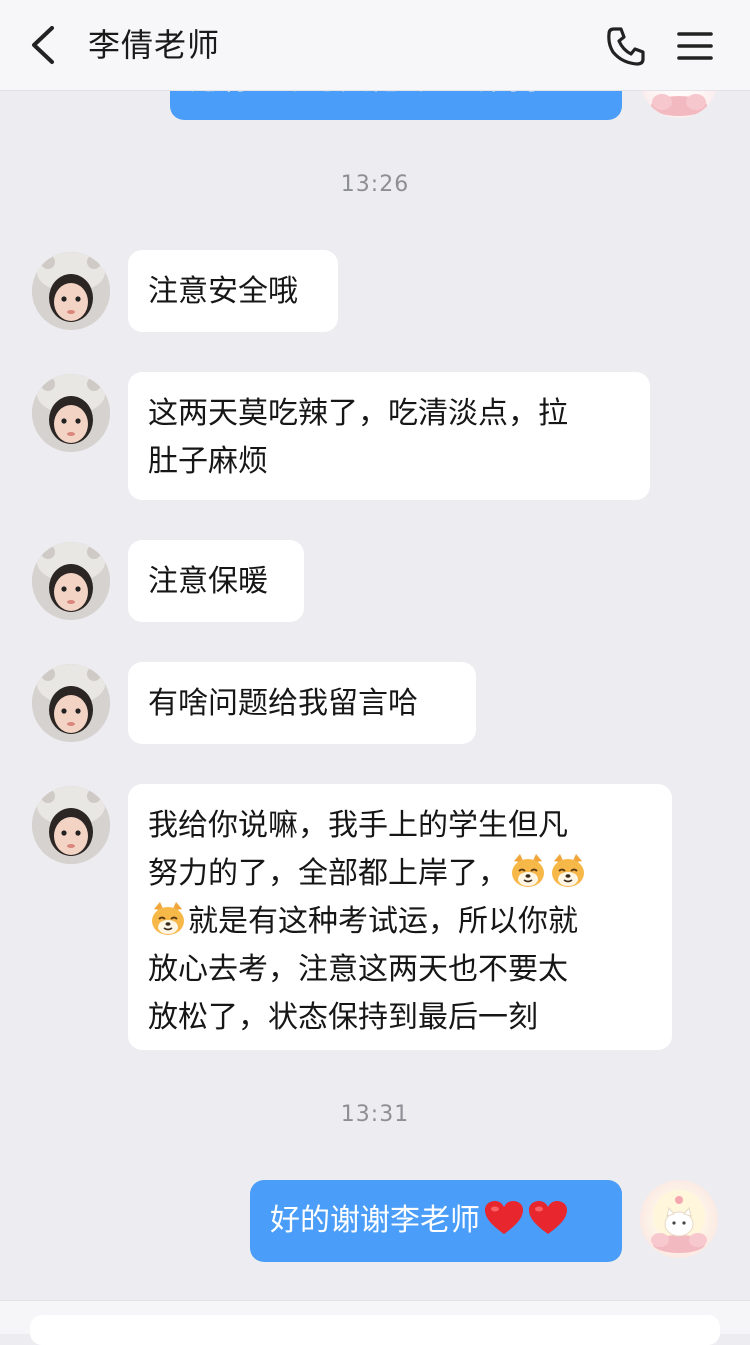 This screenshot has width=750, height=1345. I want to click on timestamp: 13:31, so click(375, 1114).